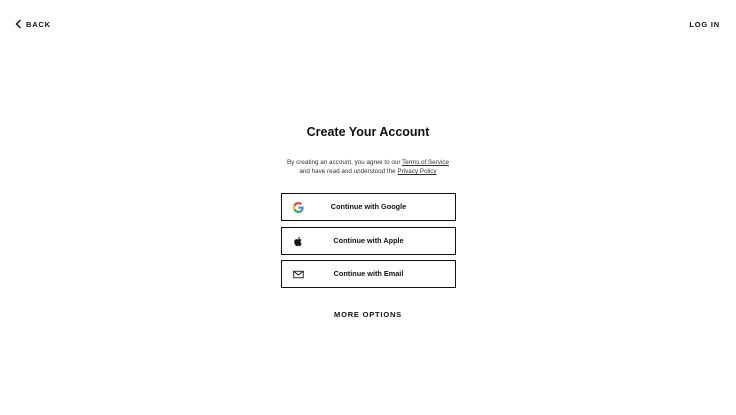 This screenshot has width=736, height=415. I want to click on google-button-label: Continue with Google, so click(368, 206).